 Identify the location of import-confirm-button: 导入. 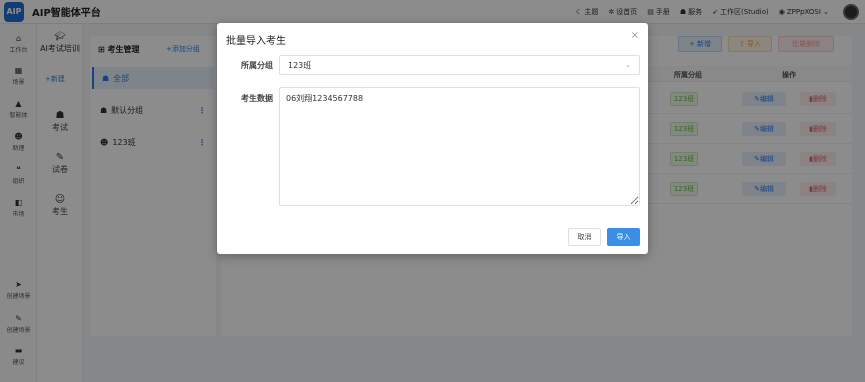
(623, 237).